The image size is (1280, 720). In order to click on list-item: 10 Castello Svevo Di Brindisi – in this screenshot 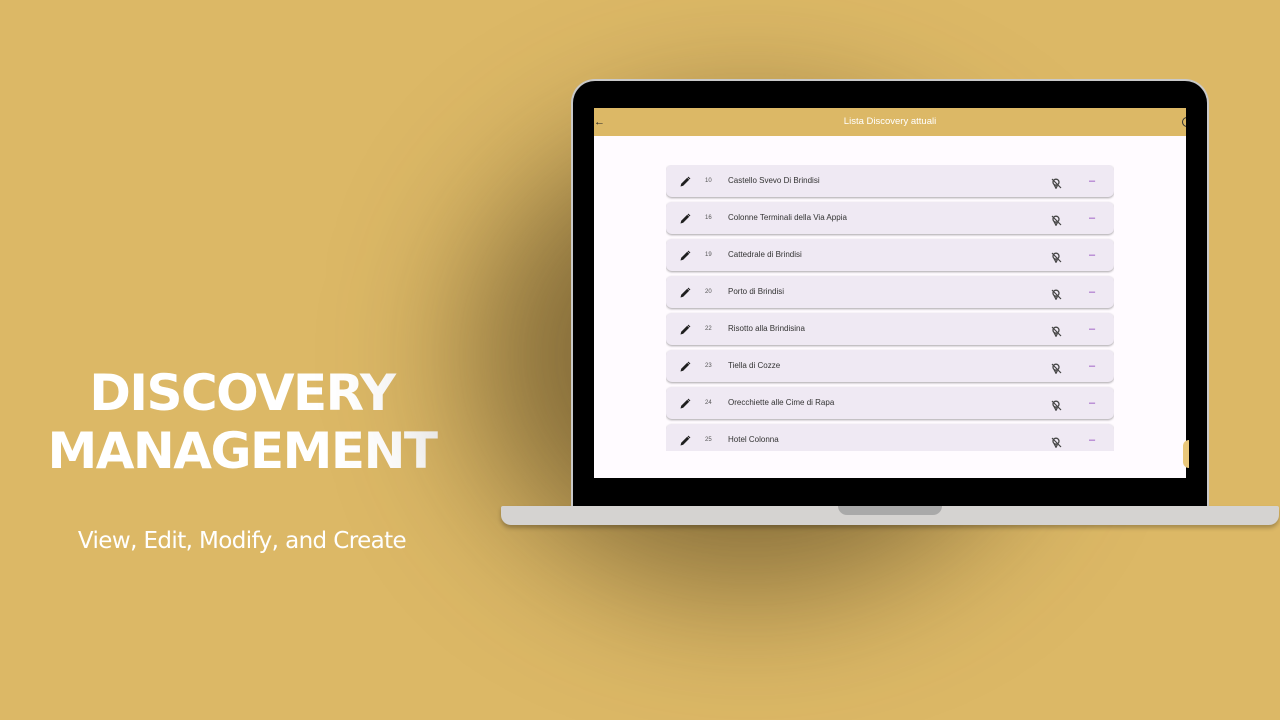, I will do `click(890, 181)`.